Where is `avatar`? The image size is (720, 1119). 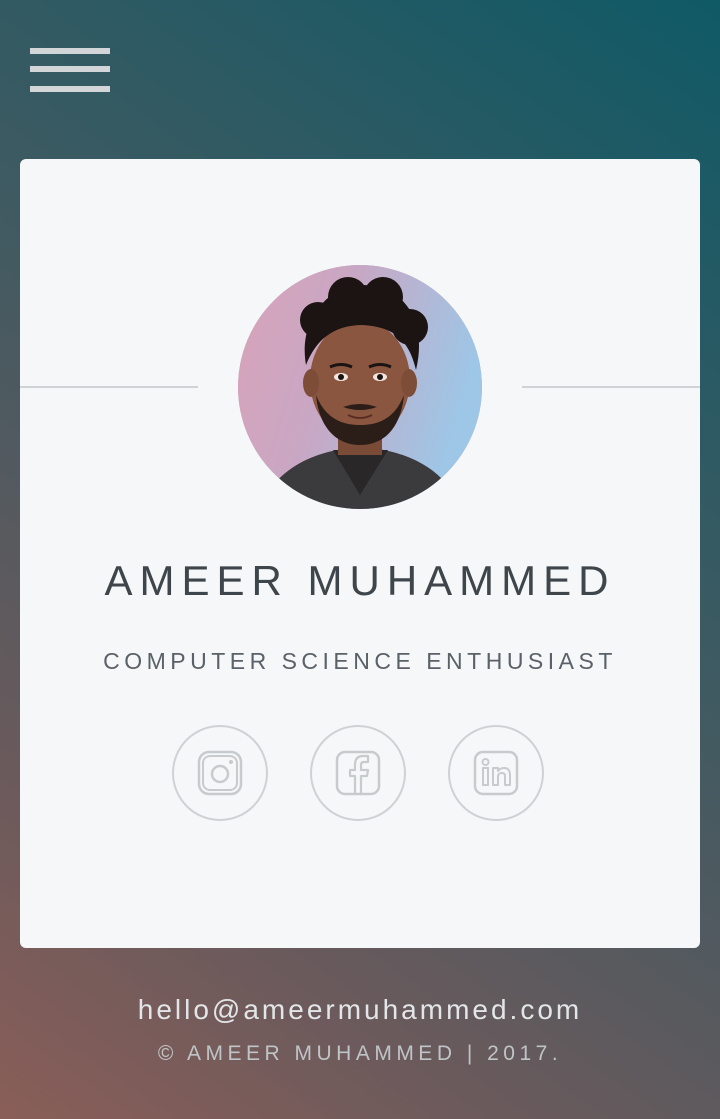 avatar is located at coordinates (360, 387).